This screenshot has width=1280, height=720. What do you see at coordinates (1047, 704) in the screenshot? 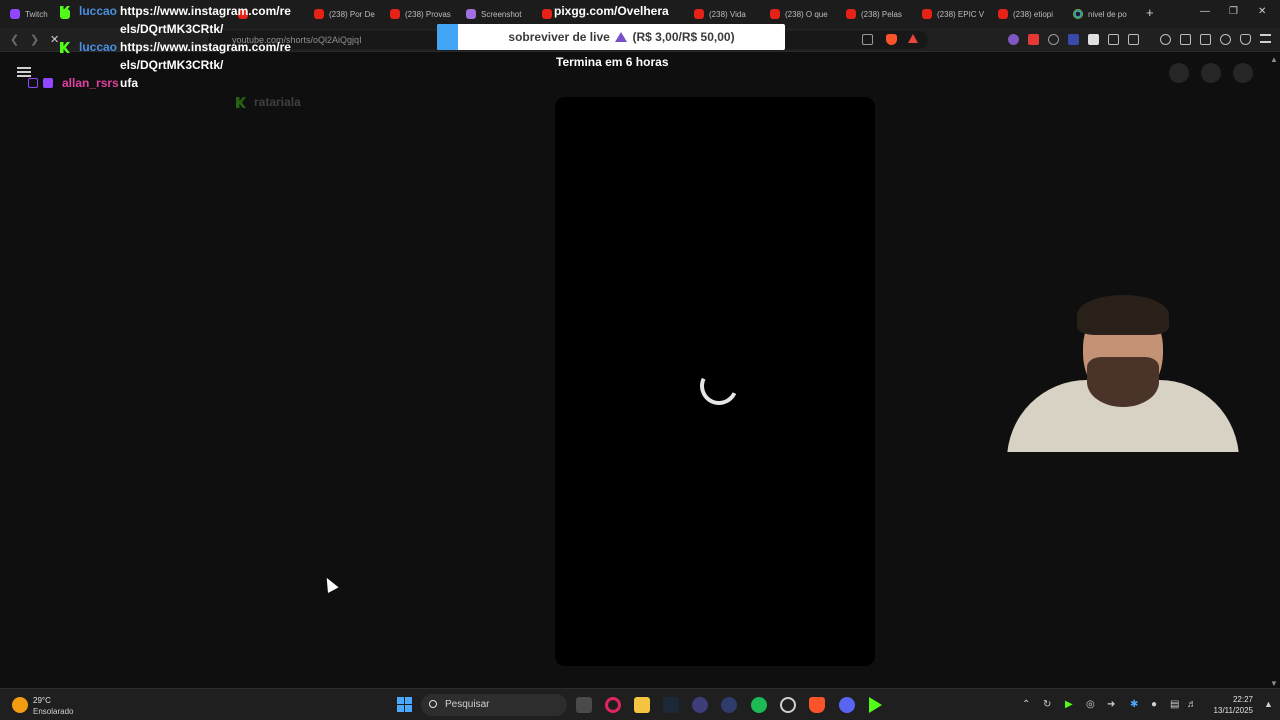
I see `sync-icon: ↻` at bounding box center [1047, 704].